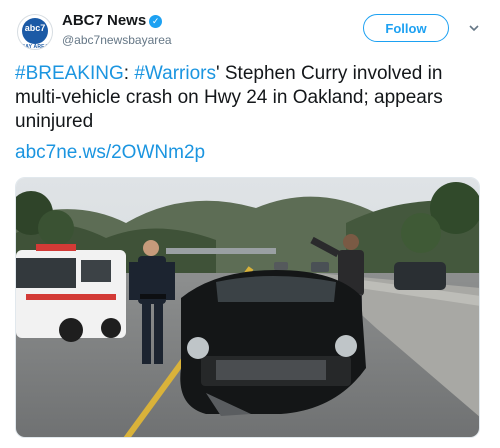 The width and height of the screenshot is (500, 448). What do you see at coordinates (35, 47) in the screenshot?
I see `logo-subtext: BAY AREA` at bounding box center [35, 47].